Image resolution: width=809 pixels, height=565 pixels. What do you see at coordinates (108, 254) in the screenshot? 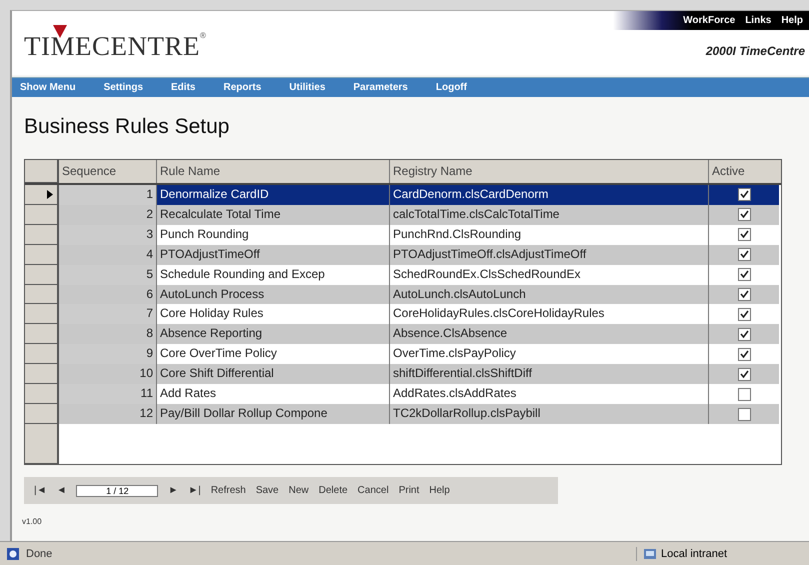
I see `table-cell: 4` at bounding box center [108, 254].